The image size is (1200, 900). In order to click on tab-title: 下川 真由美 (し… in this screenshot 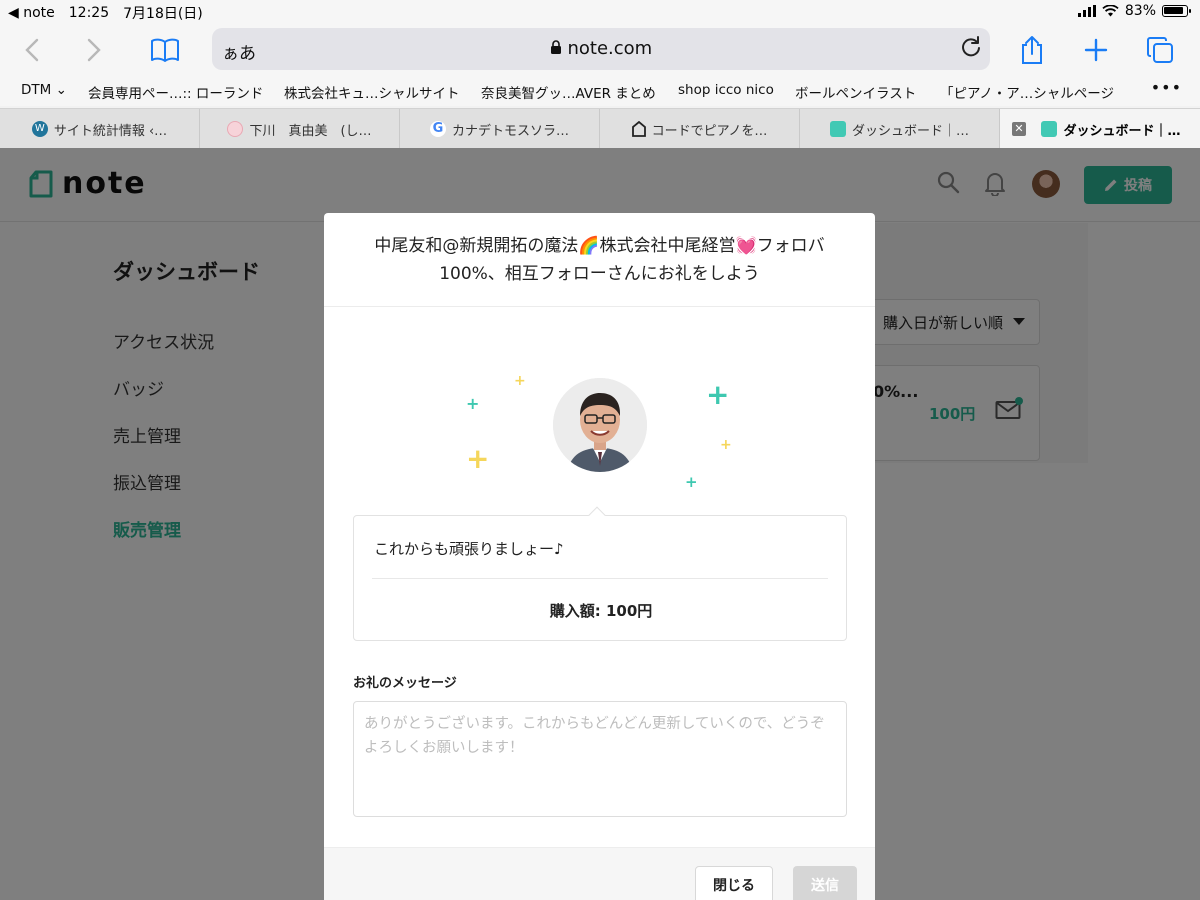, I will do `click(310, 131)`.